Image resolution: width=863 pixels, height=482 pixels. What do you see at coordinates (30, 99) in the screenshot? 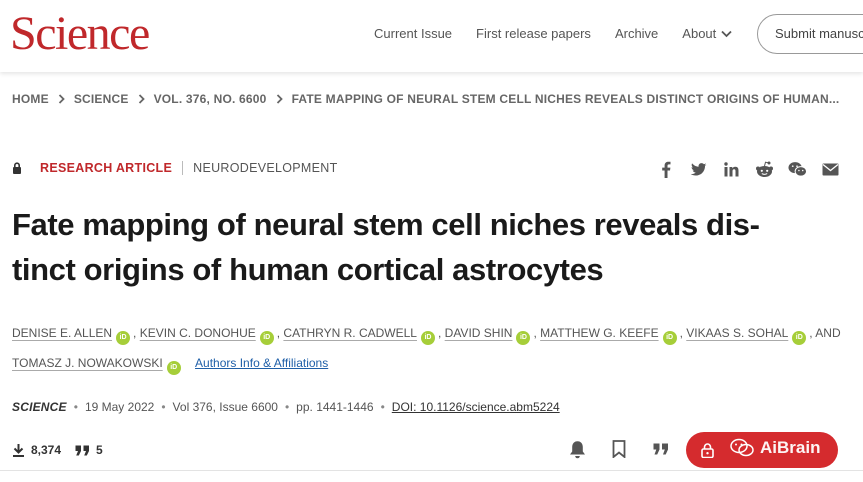
I see `breadcrumb-home: HOME` at bounding box center [30, 99].